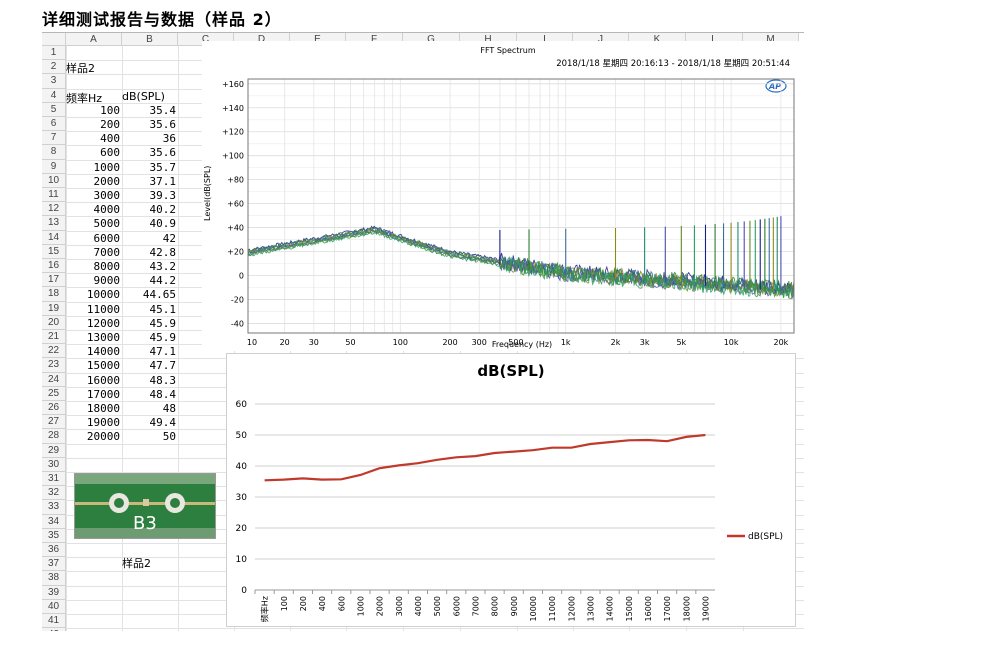  What do you see at coordinates (54, 81) in the screenshot?
I see `row-header: 3` at bounding box center [54, 81].